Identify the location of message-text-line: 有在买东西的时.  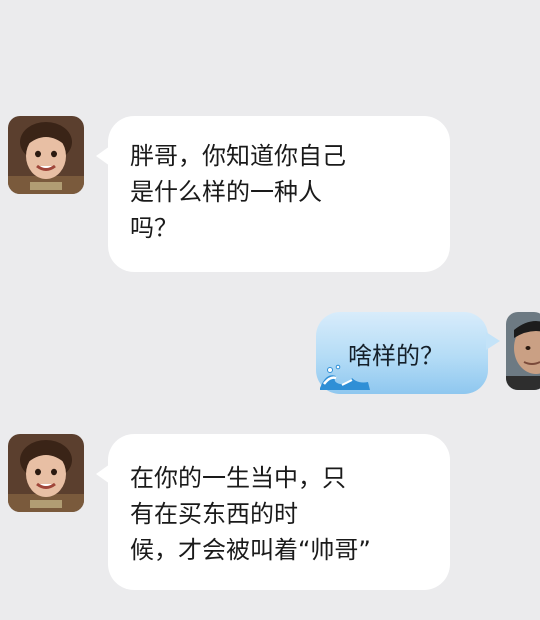
(214, 514).